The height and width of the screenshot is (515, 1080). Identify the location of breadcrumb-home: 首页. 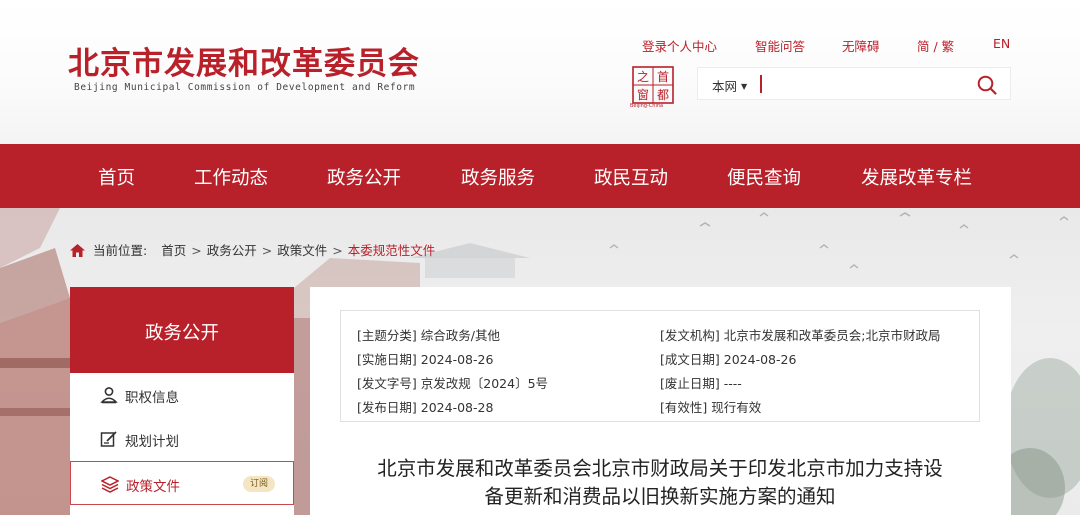
(173, 250).